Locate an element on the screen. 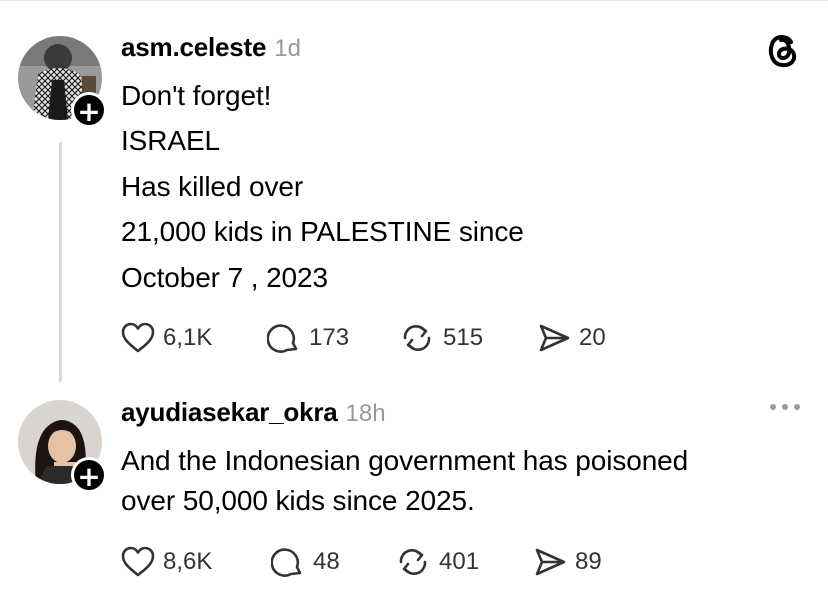 This screenshot has width=828, height=596. post-header: ayudiasekar_okra 18h is located at coordinates (253, 412).